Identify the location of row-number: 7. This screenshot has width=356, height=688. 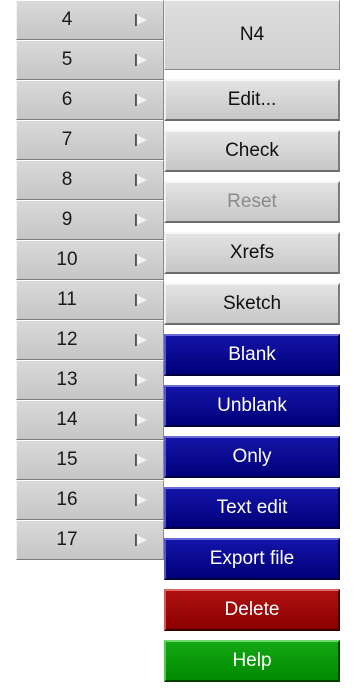
(67, 139).